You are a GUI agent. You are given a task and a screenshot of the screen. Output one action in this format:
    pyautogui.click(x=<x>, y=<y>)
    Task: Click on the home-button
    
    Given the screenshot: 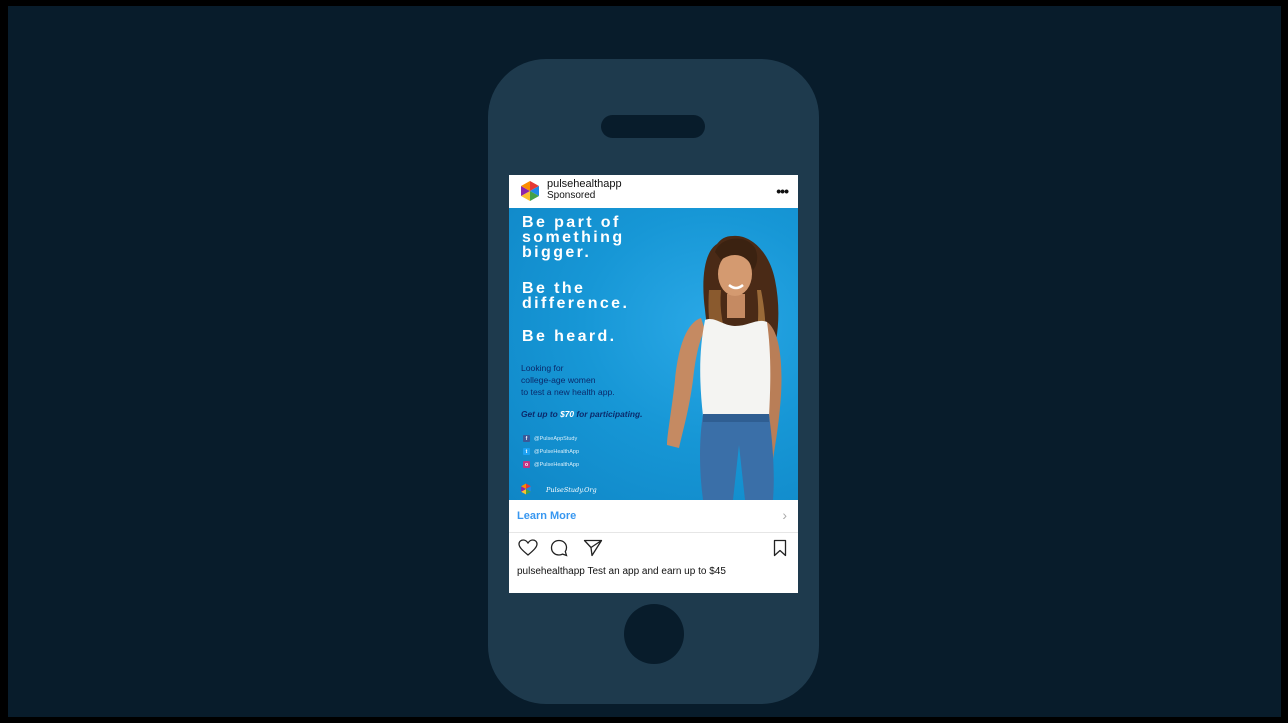 What is the action you would take?
    pyautogui.click(x=654, y=634)
    